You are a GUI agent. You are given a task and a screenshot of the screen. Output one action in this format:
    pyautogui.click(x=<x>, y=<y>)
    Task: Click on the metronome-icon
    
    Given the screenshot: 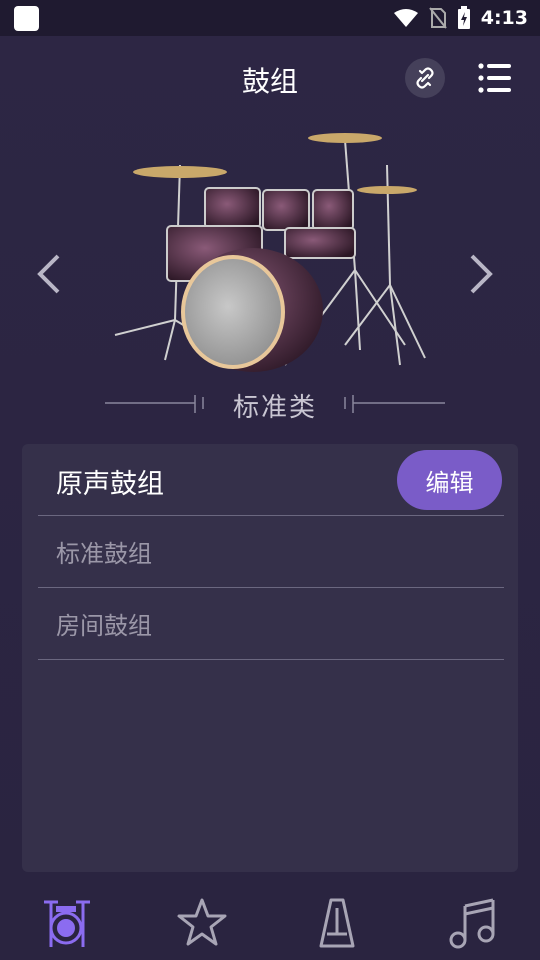 What is the action you would take?
    pyautogui.click(x=337, y=923)
    